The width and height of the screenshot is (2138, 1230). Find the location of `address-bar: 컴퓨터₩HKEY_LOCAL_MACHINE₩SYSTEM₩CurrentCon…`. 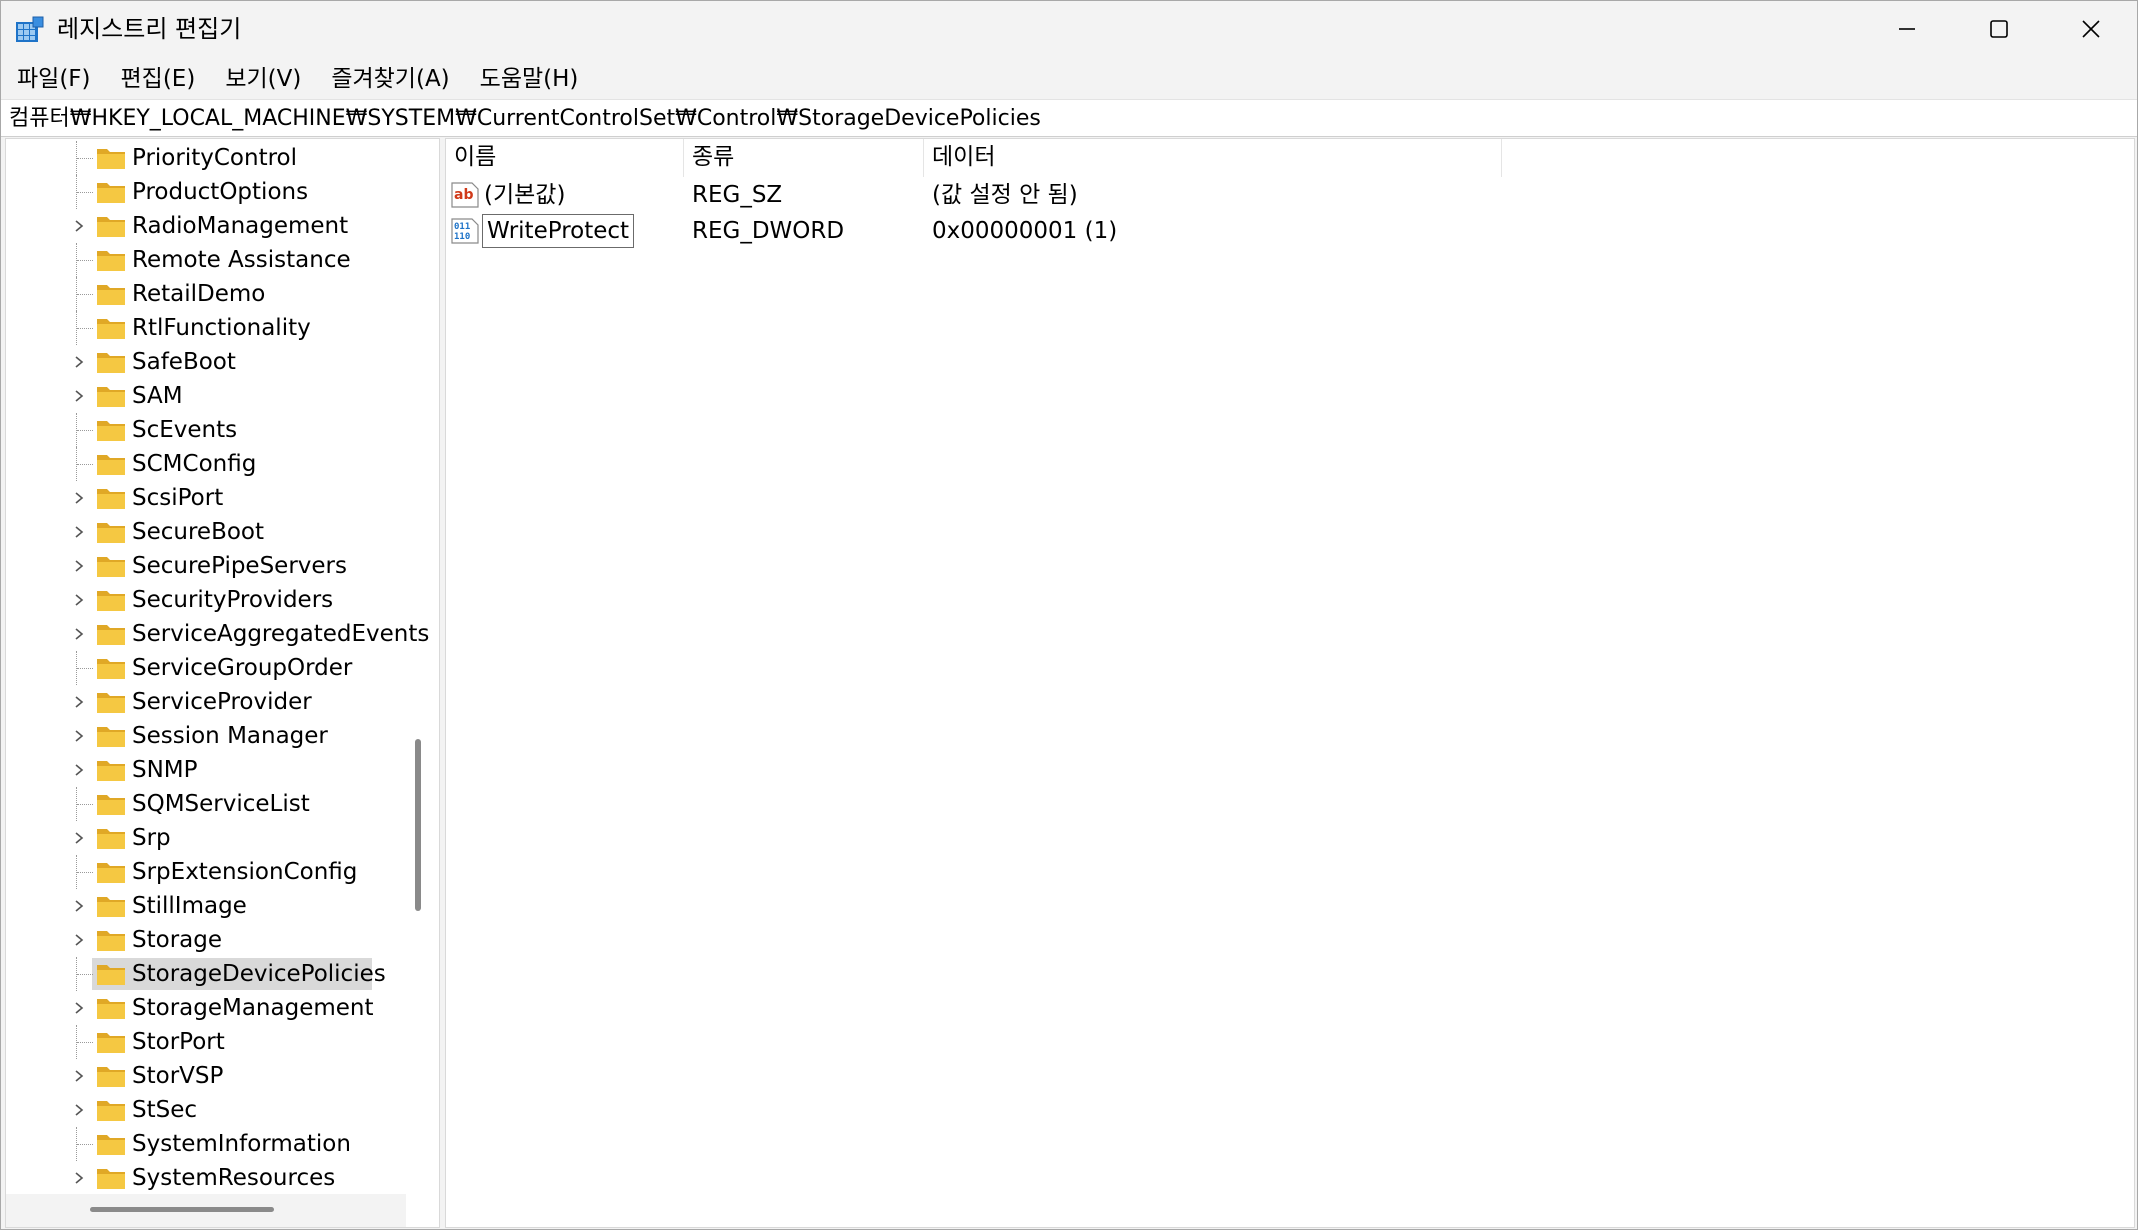

address-bar: 컴퓨터₩HKEY_LOCAL_MACHINE₩SYSTEM₩CurrentCon… is located at coordinates (1069, 118).